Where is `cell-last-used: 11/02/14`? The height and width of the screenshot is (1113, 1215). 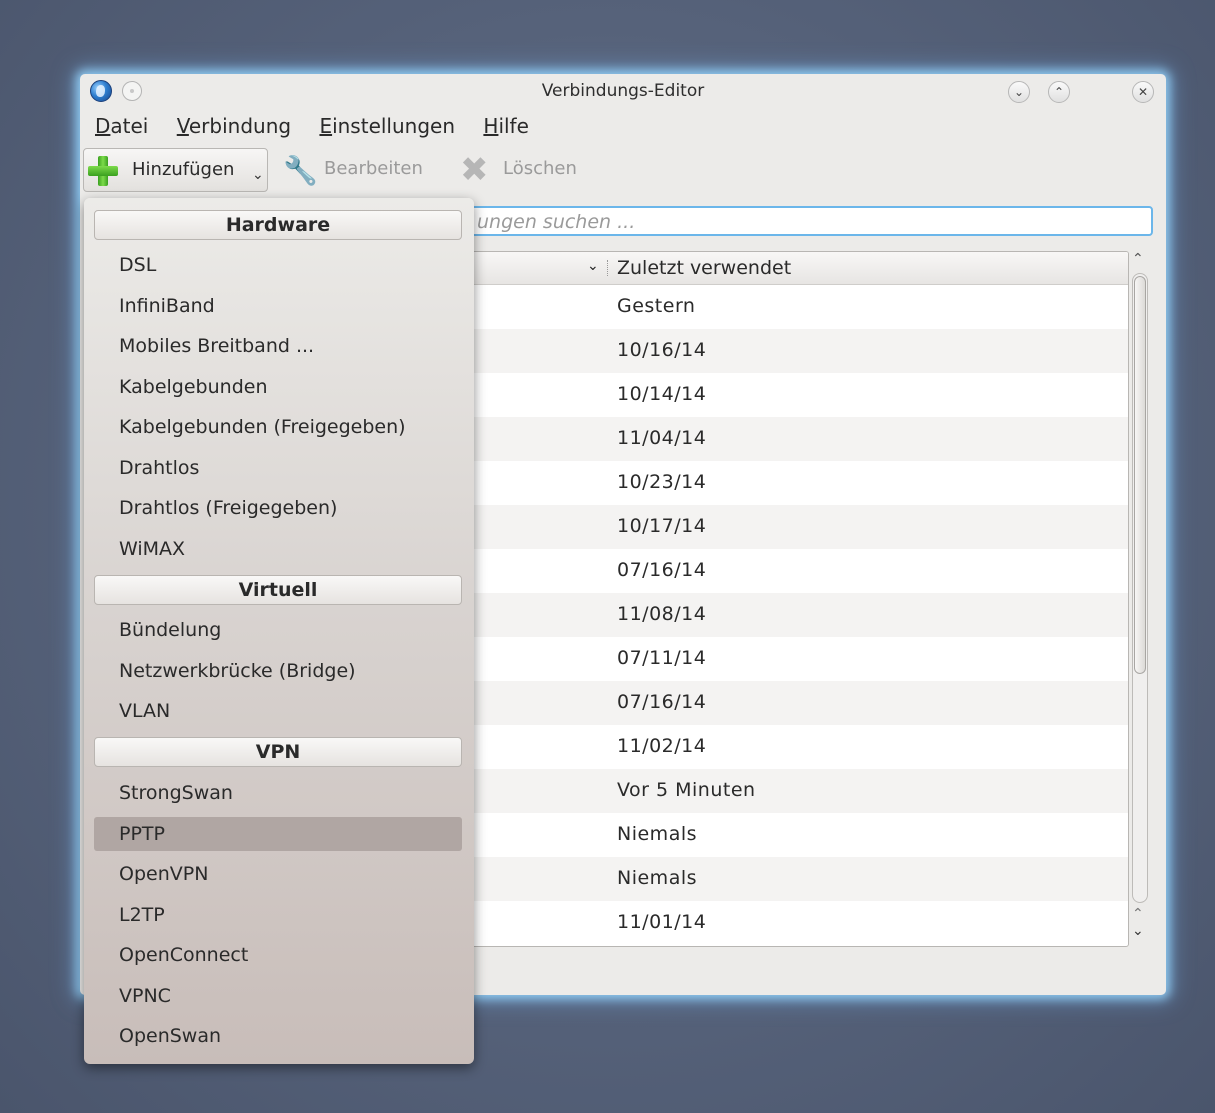 cell-last-used: 11/02/14 is located at coordinates (662, 746).